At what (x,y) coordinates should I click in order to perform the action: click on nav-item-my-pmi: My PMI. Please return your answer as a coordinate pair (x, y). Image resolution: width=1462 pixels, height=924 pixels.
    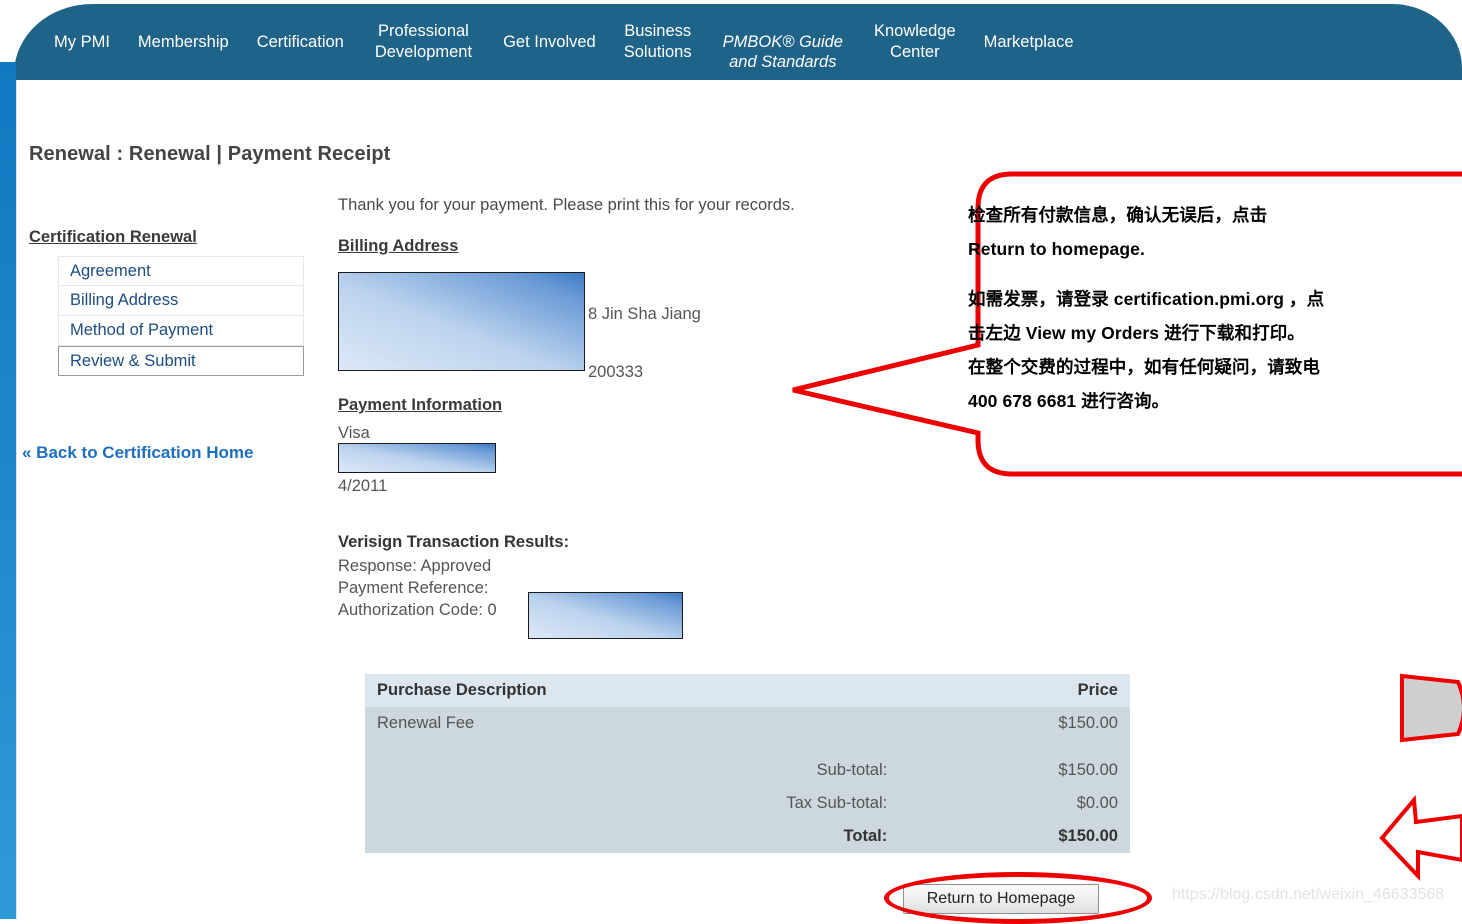
    Looking at the image, I should click on (82, 42).